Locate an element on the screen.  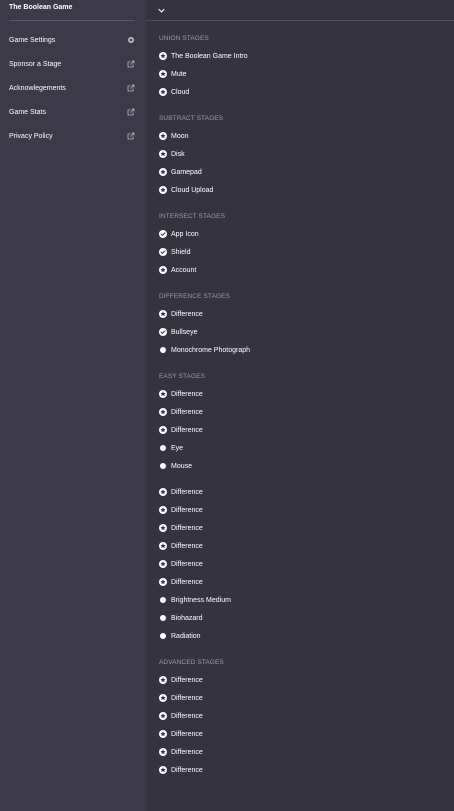
stage-label: Cloud Upload is located at coordinates (192, 190).